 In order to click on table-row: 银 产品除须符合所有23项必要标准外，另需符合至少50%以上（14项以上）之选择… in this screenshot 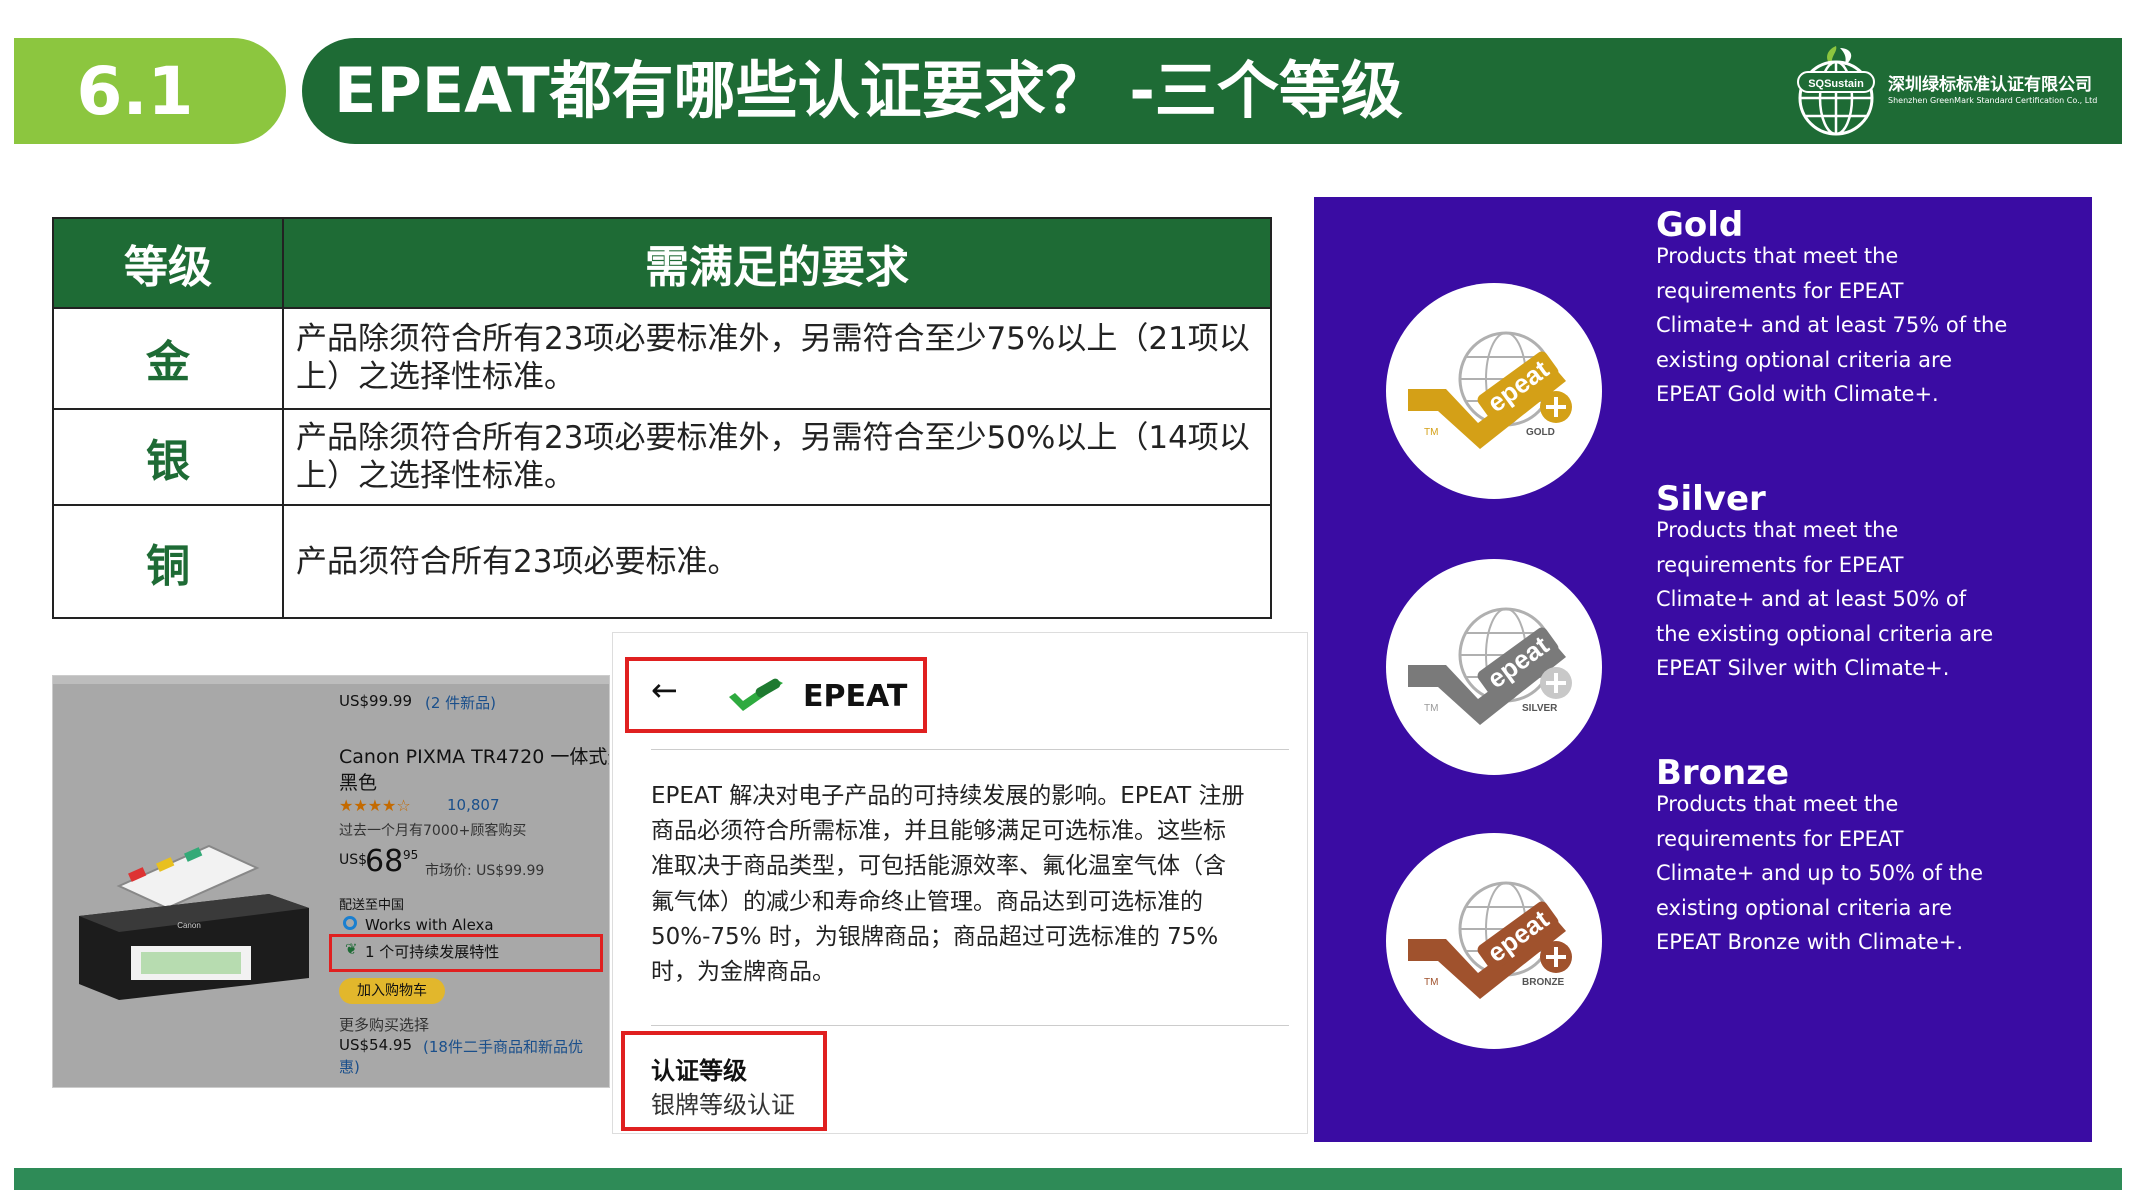, I will do `click(662, 457)`.